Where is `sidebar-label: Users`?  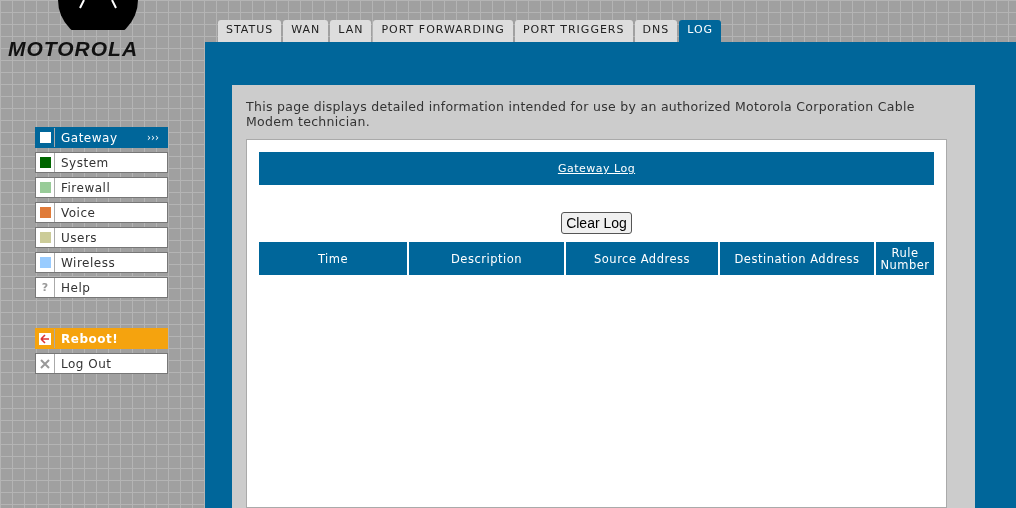
sidebar-label: Users is located at coordinates (79, 237).